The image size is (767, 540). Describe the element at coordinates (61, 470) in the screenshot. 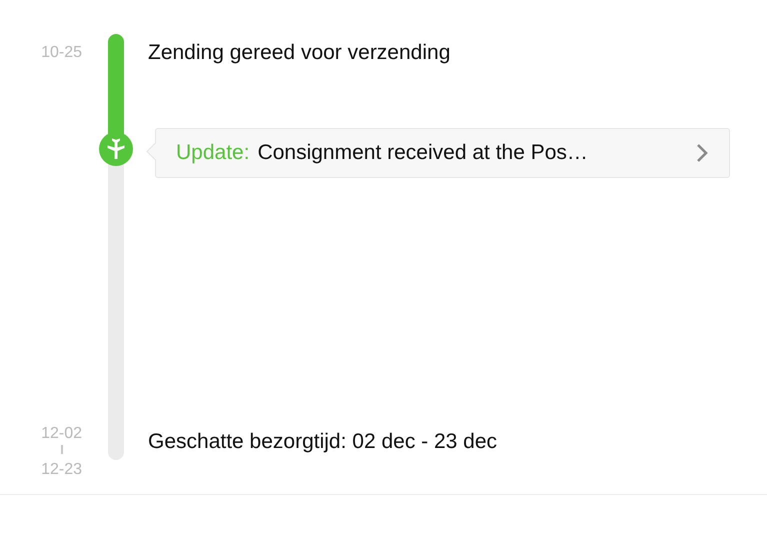

I see `date-to: 12-23` at that location.